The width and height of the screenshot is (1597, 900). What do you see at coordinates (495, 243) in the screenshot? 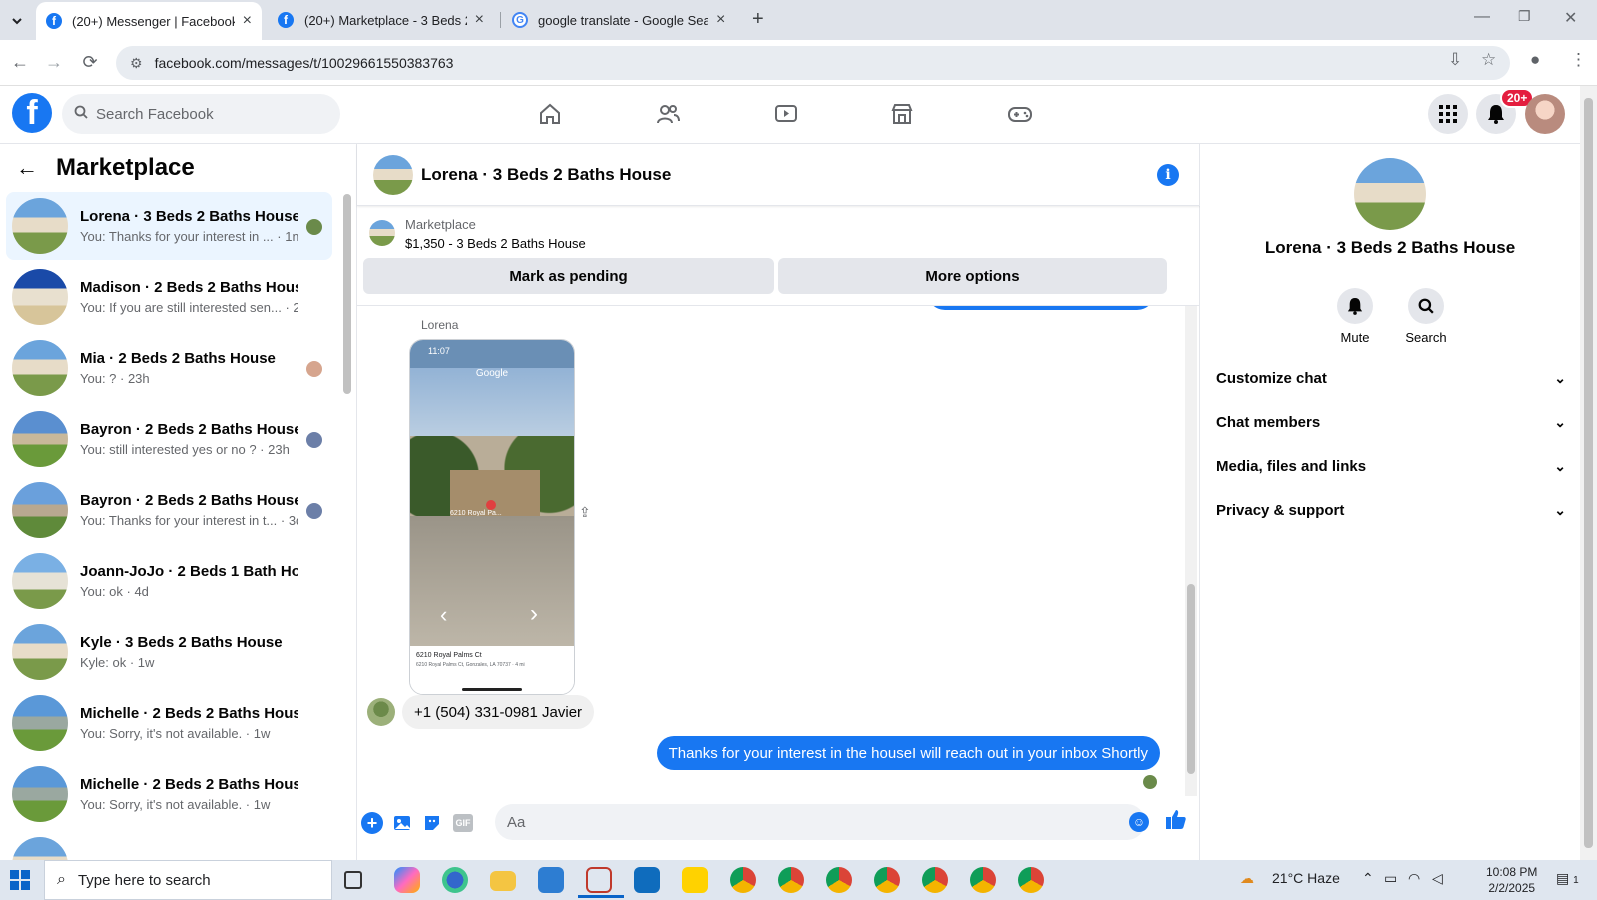
I see `listing-price: $1,350 - 3 Beds 2 Baths House` at bounding box center [495, 243].